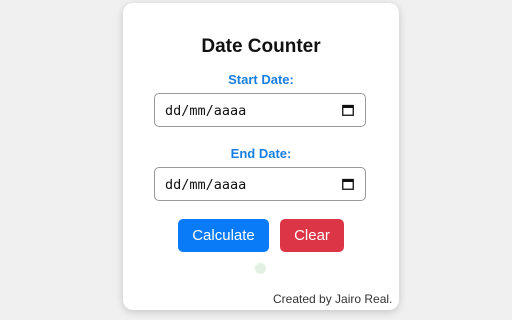 This screenshot has height=320, width=512. I want to click on end-date-label: End Date:, so click(261, 153).